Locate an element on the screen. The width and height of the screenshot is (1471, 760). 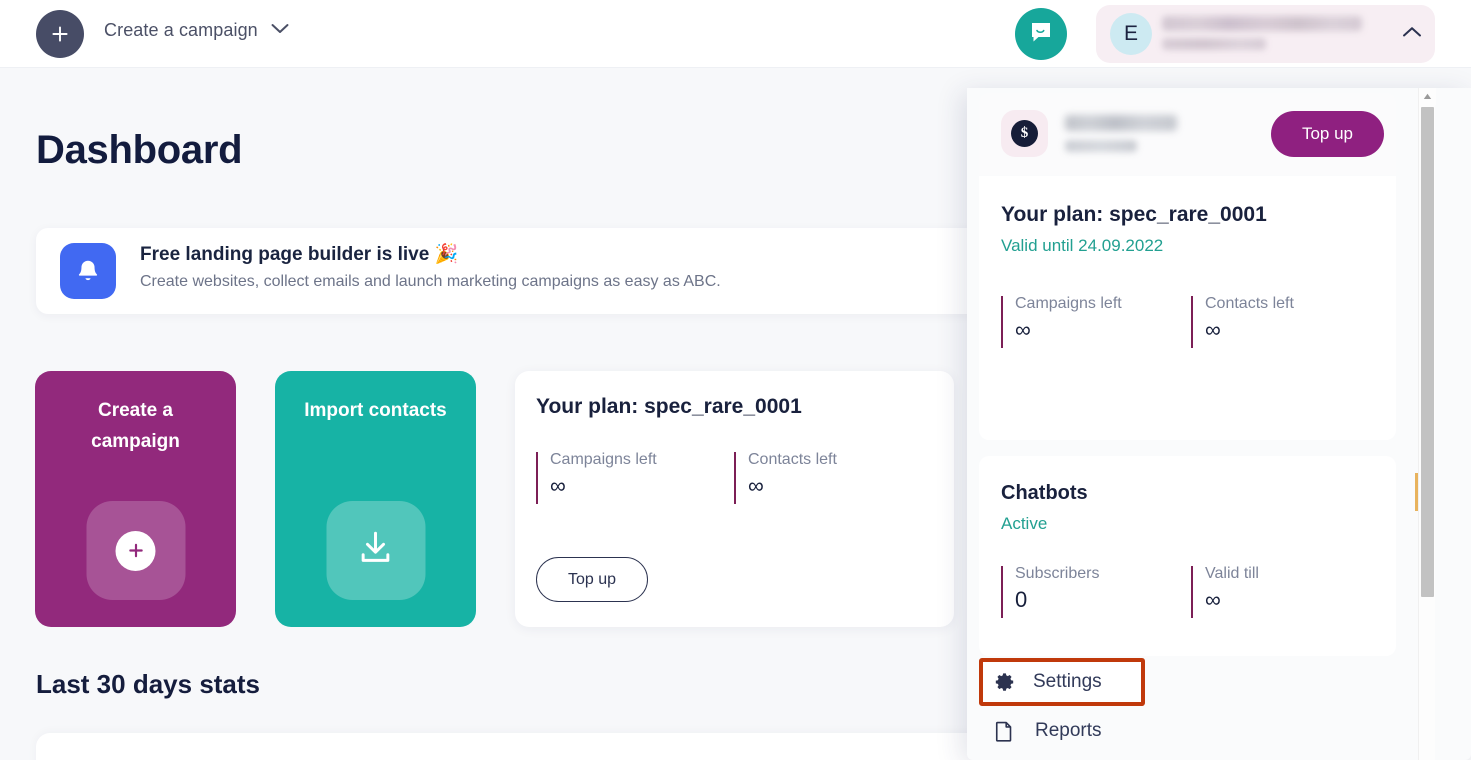
metric-campaigns-left: Campaigns left ∞ is located at coordinates (596, 477).